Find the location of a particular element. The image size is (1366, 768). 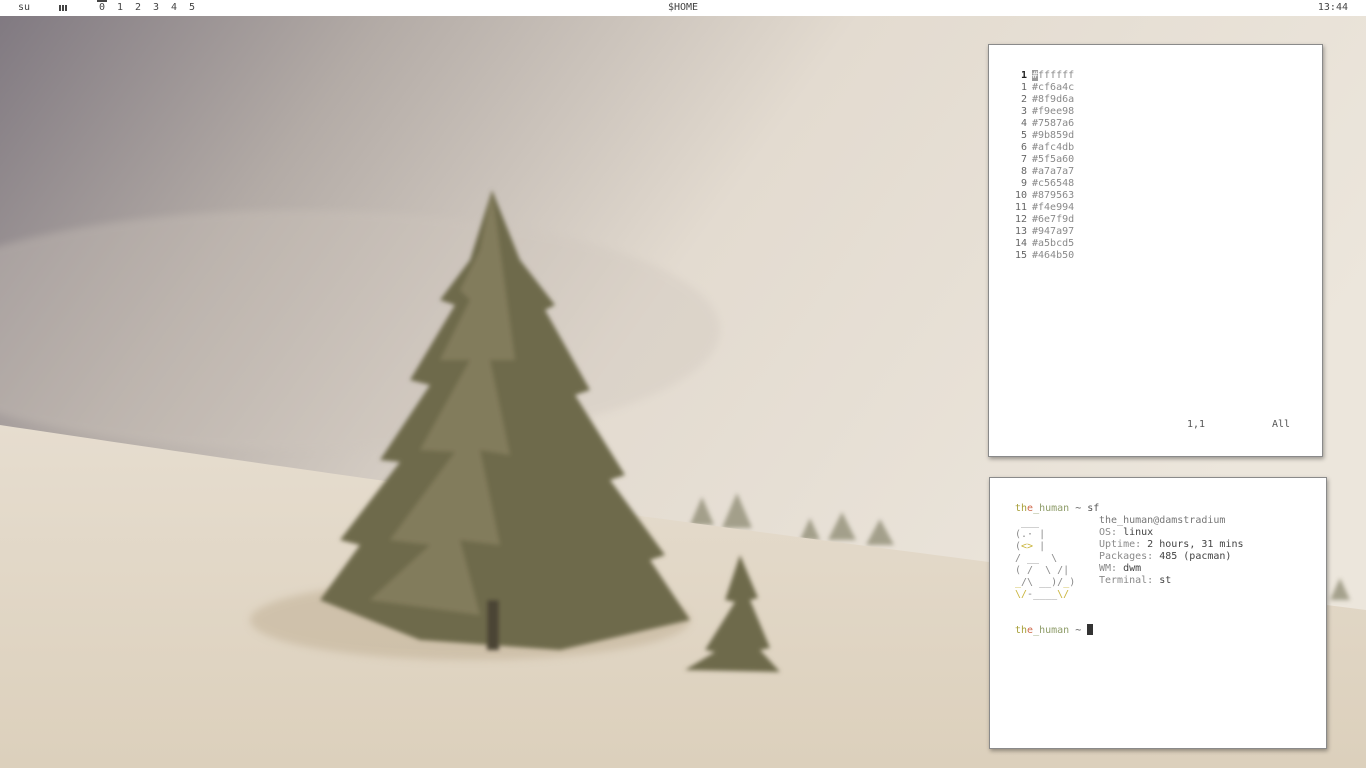

vim-line: 12 #6e7f9d is located at coordinates (1037, 220).